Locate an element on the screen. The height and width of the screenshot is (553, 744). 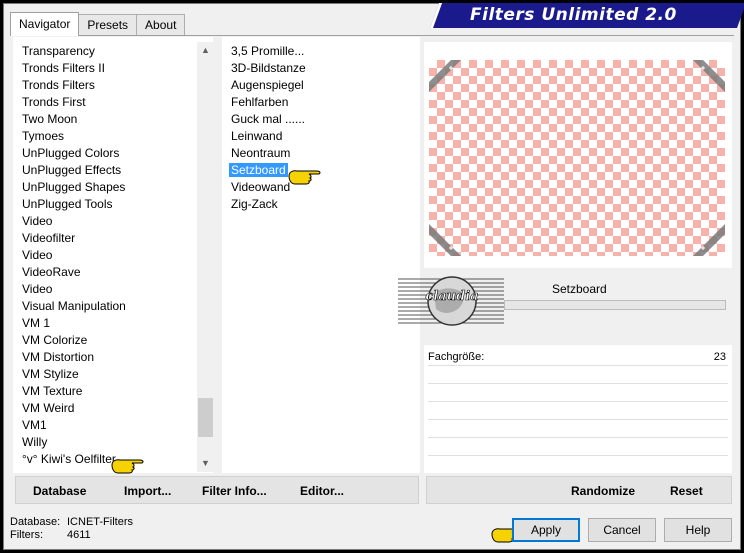
tab-presets: Presets is located at coordinates (108, 25).